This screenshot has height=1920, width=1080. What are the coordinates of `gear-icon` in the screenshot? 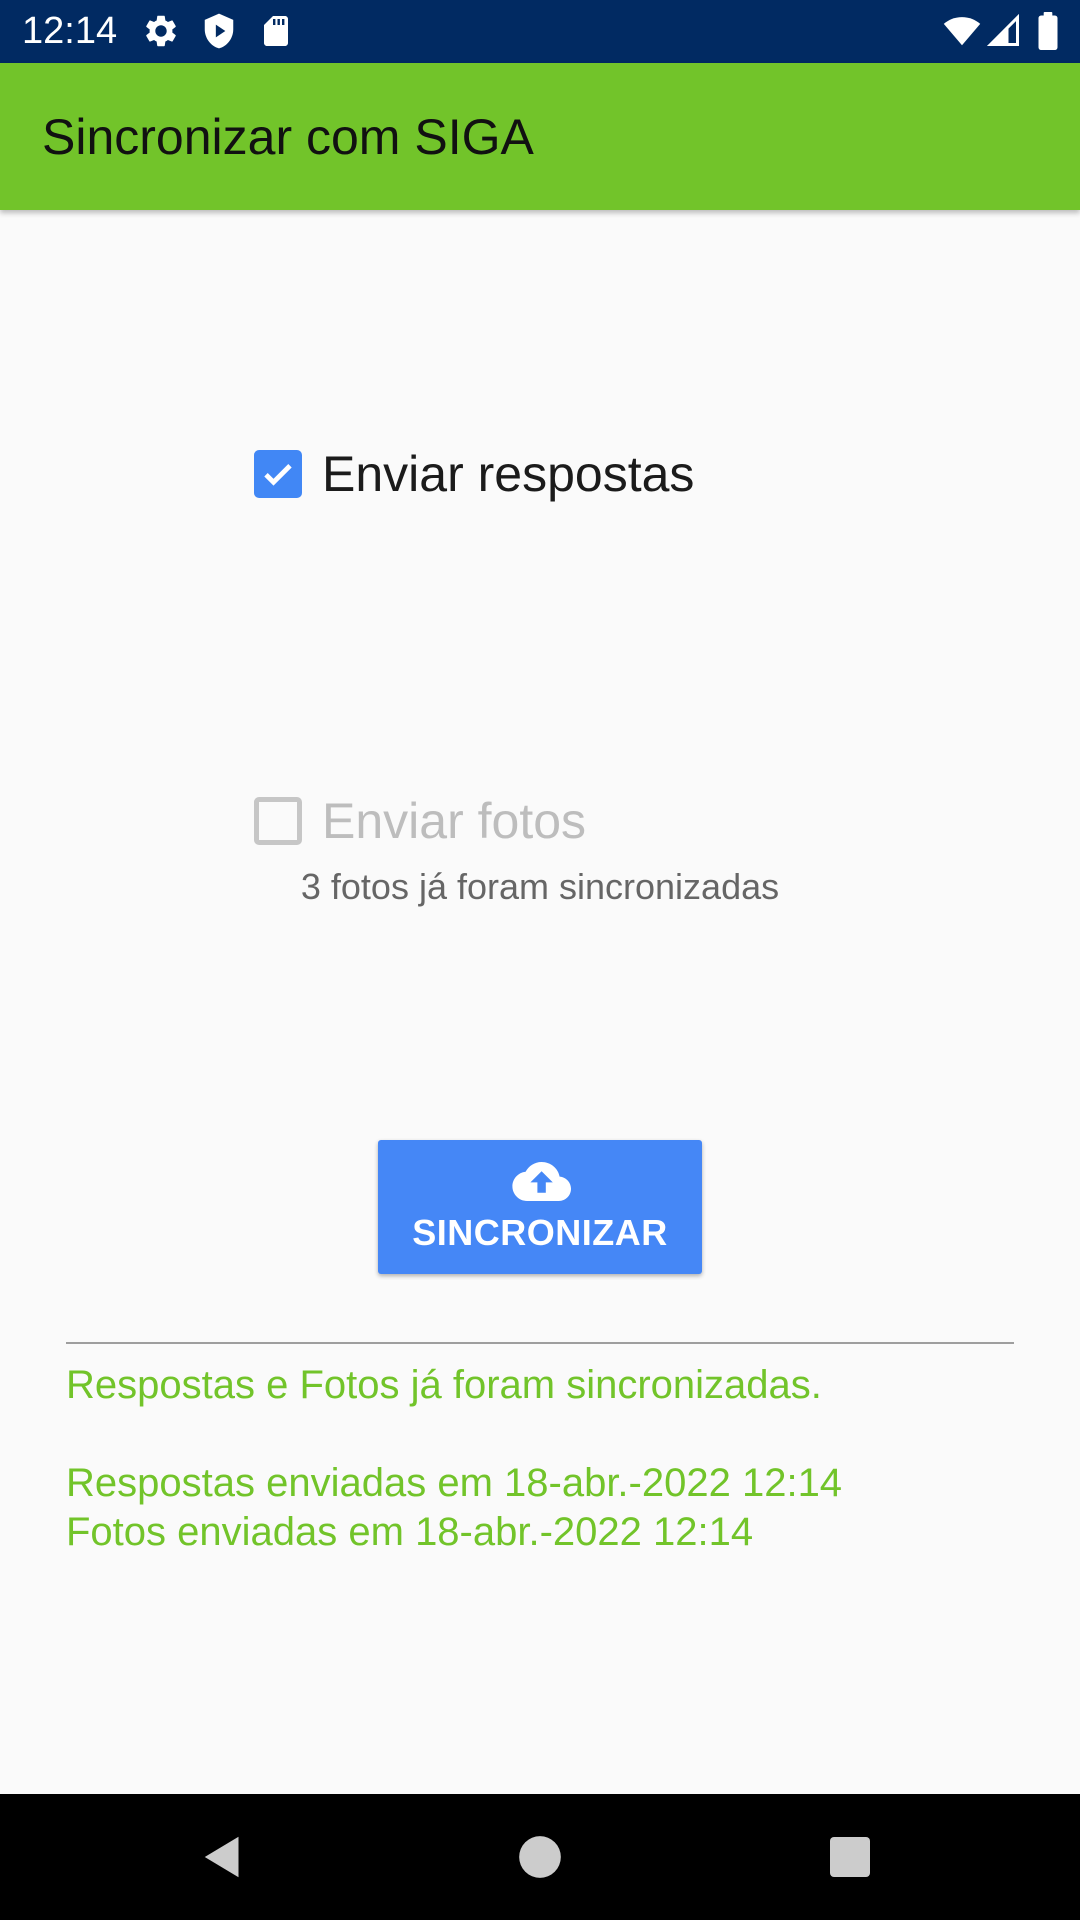 It's located at (161, 33).